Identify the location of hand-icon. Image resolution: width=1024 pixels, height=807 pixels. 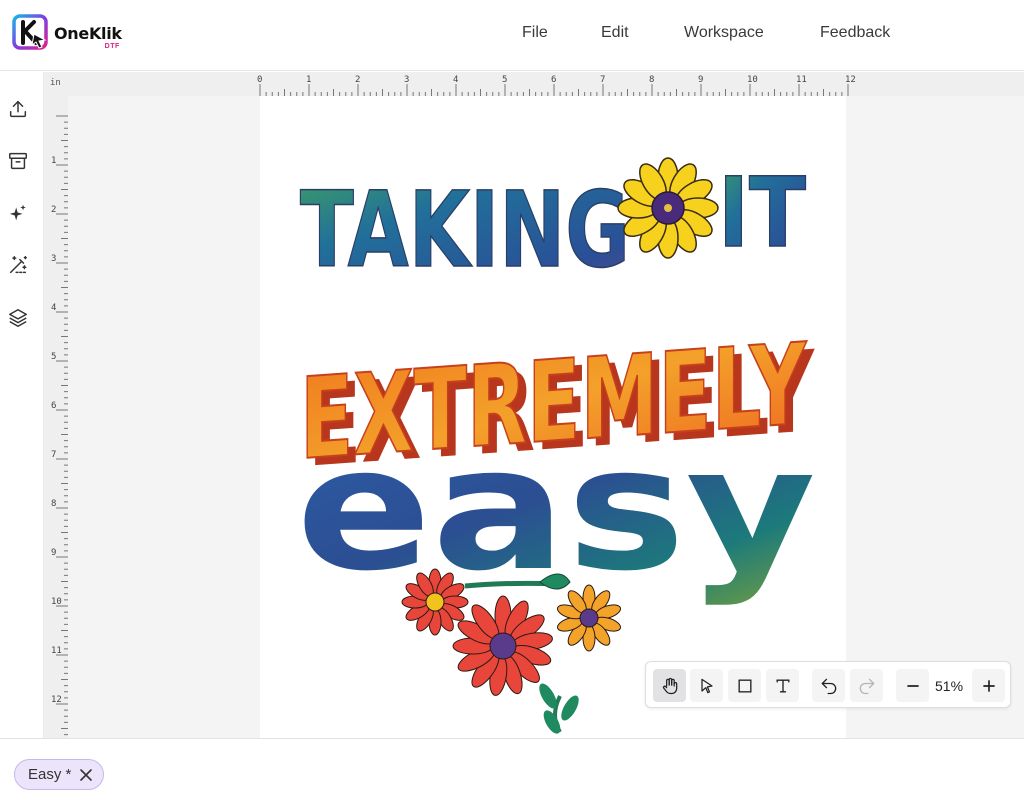
(669, 685).